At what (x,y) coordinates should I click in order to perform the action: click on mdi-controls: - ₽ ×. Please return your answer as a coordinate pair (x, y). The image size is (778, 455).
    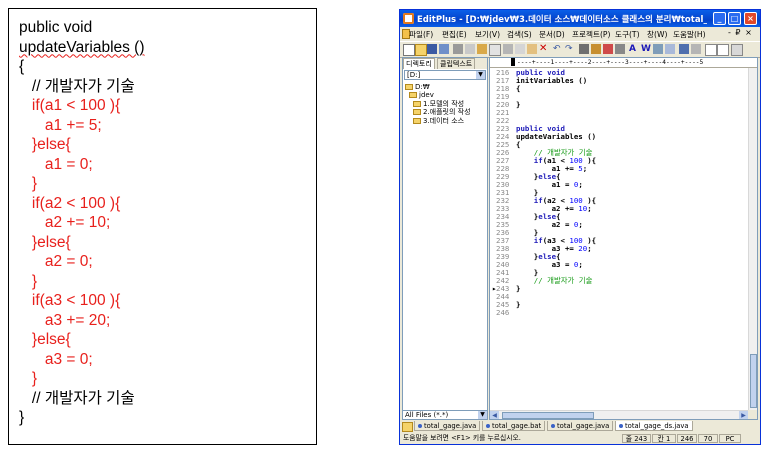
    Looking at the image, I should click on (740, 32).